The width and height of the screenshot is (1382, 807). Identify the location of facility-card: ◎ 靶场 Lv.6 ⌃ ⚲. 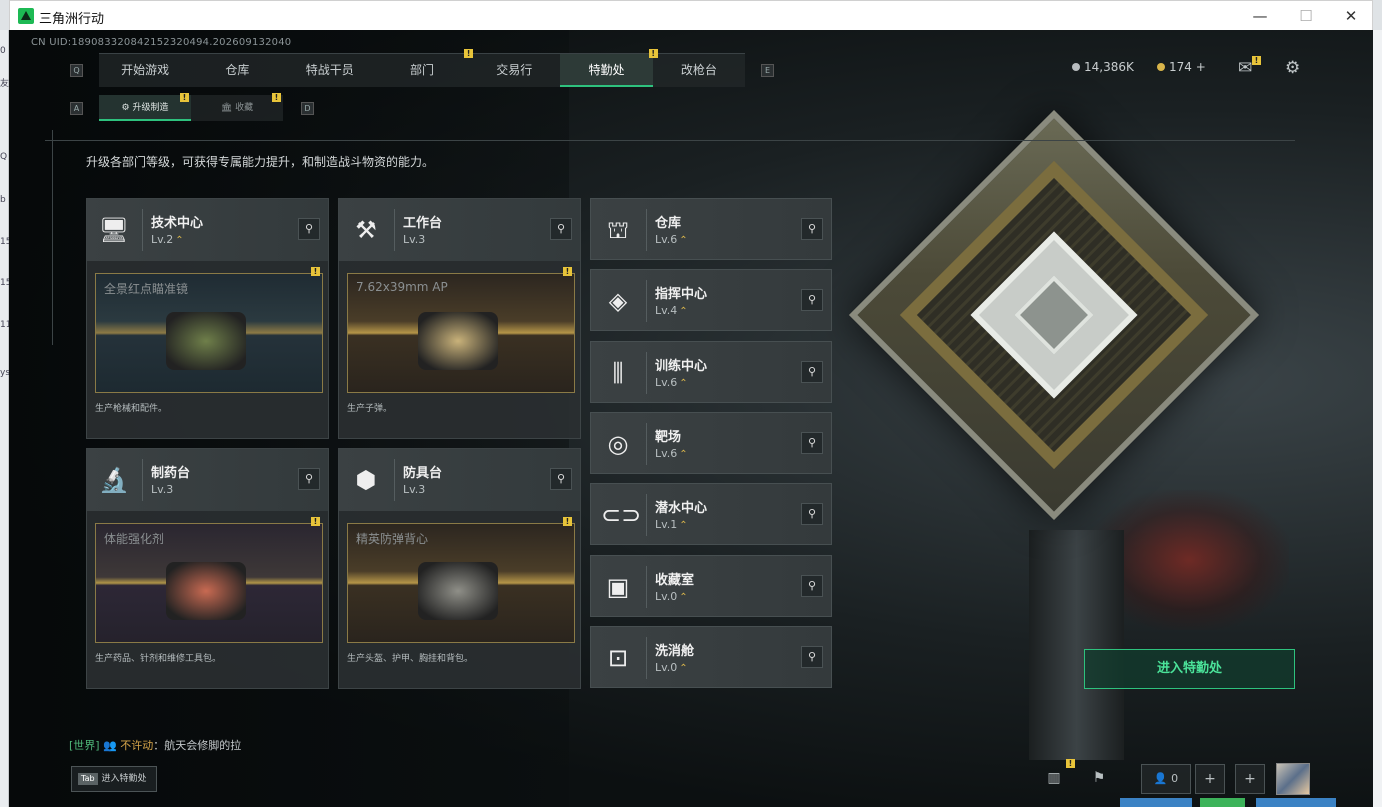
(711, 442).